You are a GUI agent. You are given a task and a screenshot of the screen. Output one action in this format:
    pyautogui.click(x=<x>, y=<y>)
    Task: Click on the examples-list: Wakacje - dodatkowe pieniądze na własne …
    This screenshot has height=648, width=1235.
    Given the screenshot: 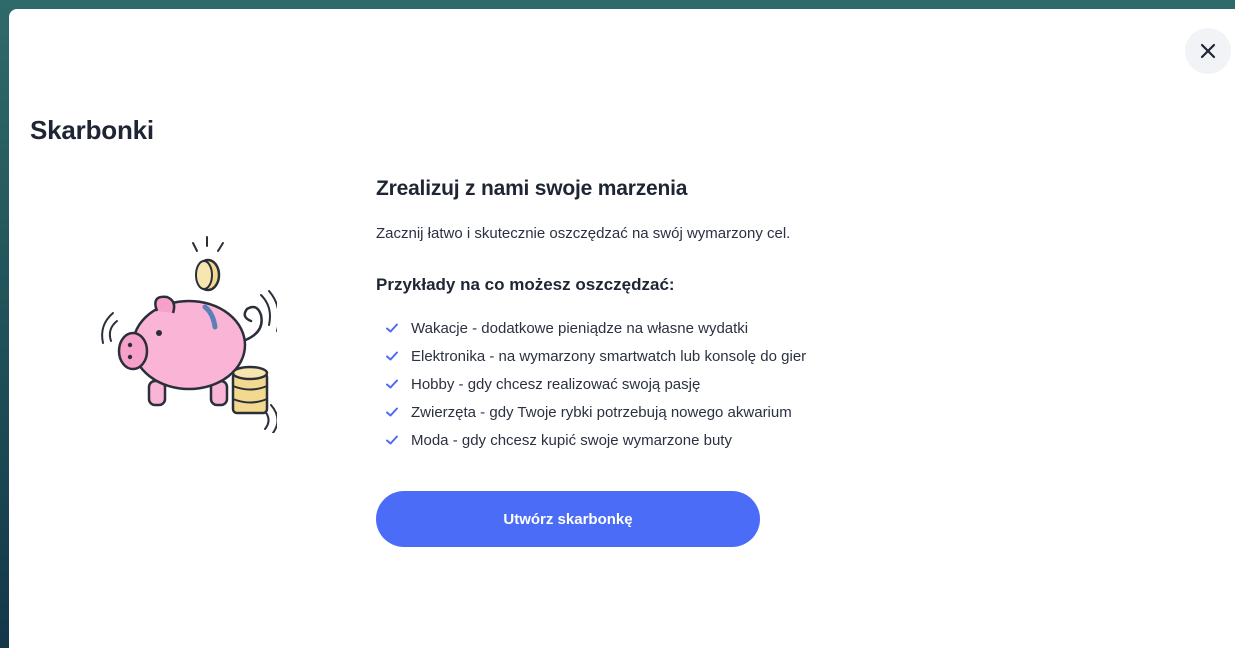 What is the action you would take?
    pyautogui.click(x=656, y=384)
    